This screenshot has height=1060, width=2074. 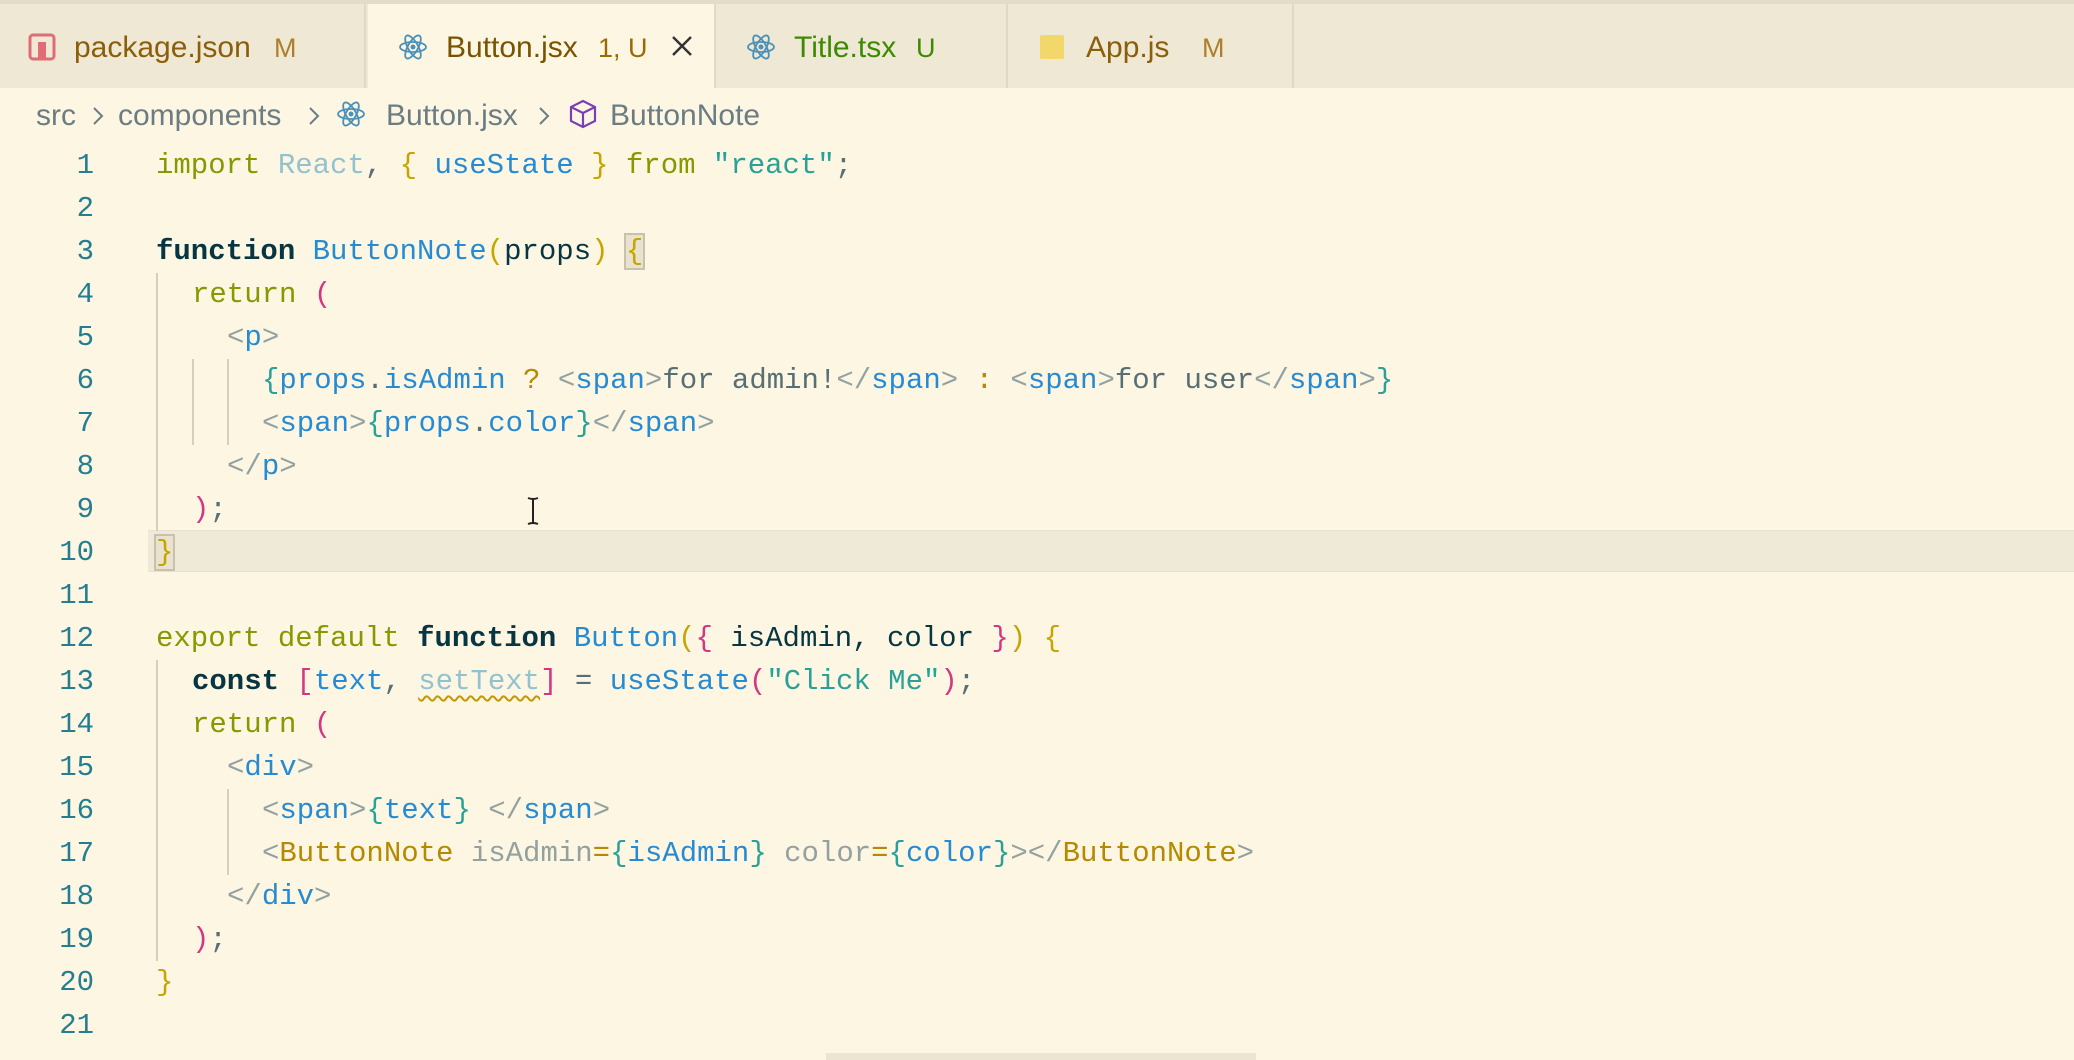 What do you see at coordinates (634, 251) in the screenshot?
I see `token-brace-match: {` at bounding box center [634, 251].